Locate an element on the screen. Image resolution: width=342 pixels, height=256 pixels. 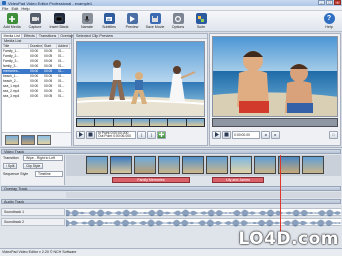
media-list-cell: sea_3.mp4 is located at coordinates (11, 96).